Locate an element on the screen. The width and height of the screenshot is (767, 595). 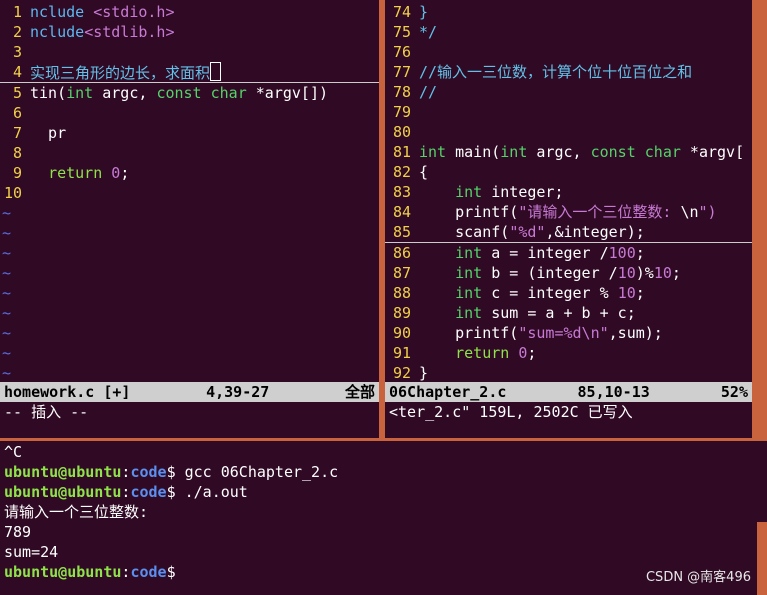
line-number: 85 is located at coordinates (401, 232).